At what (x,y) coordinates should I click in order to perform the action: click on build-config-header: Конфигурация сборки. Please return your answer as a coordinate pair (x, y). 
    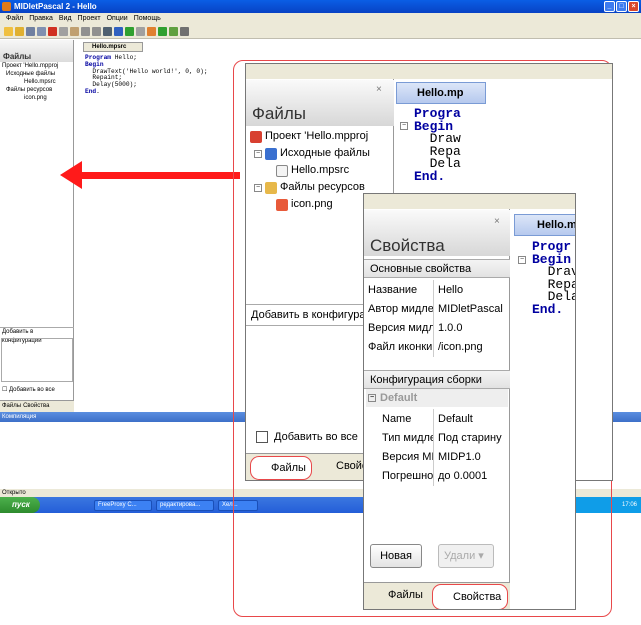
    Looking at the image, I should click on (437, 379).